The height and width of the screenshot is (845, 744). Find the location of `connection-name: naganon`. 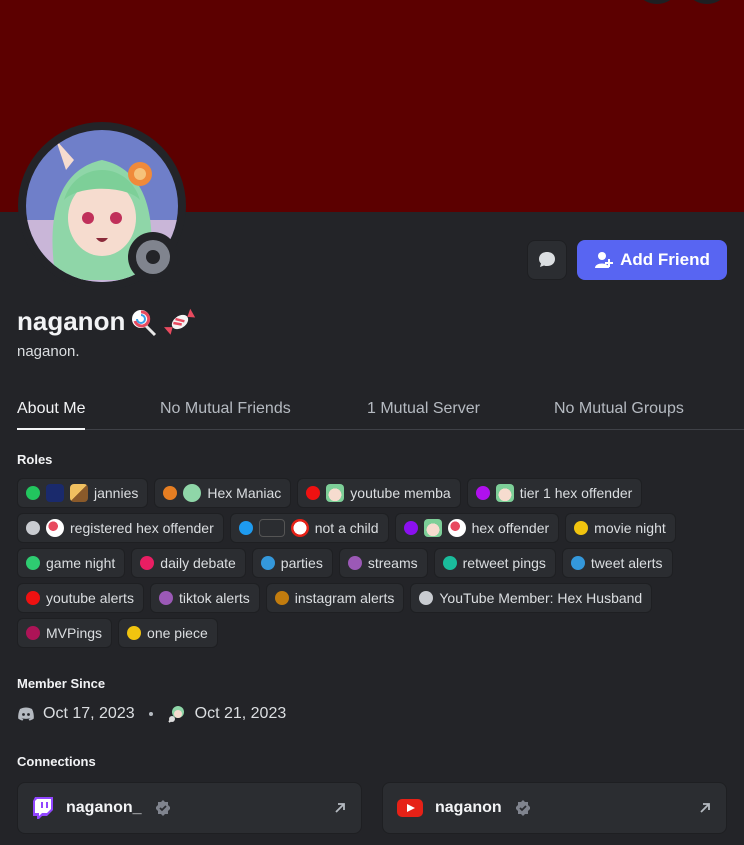

connection-name: naganon is located at coordinates (468, 807).